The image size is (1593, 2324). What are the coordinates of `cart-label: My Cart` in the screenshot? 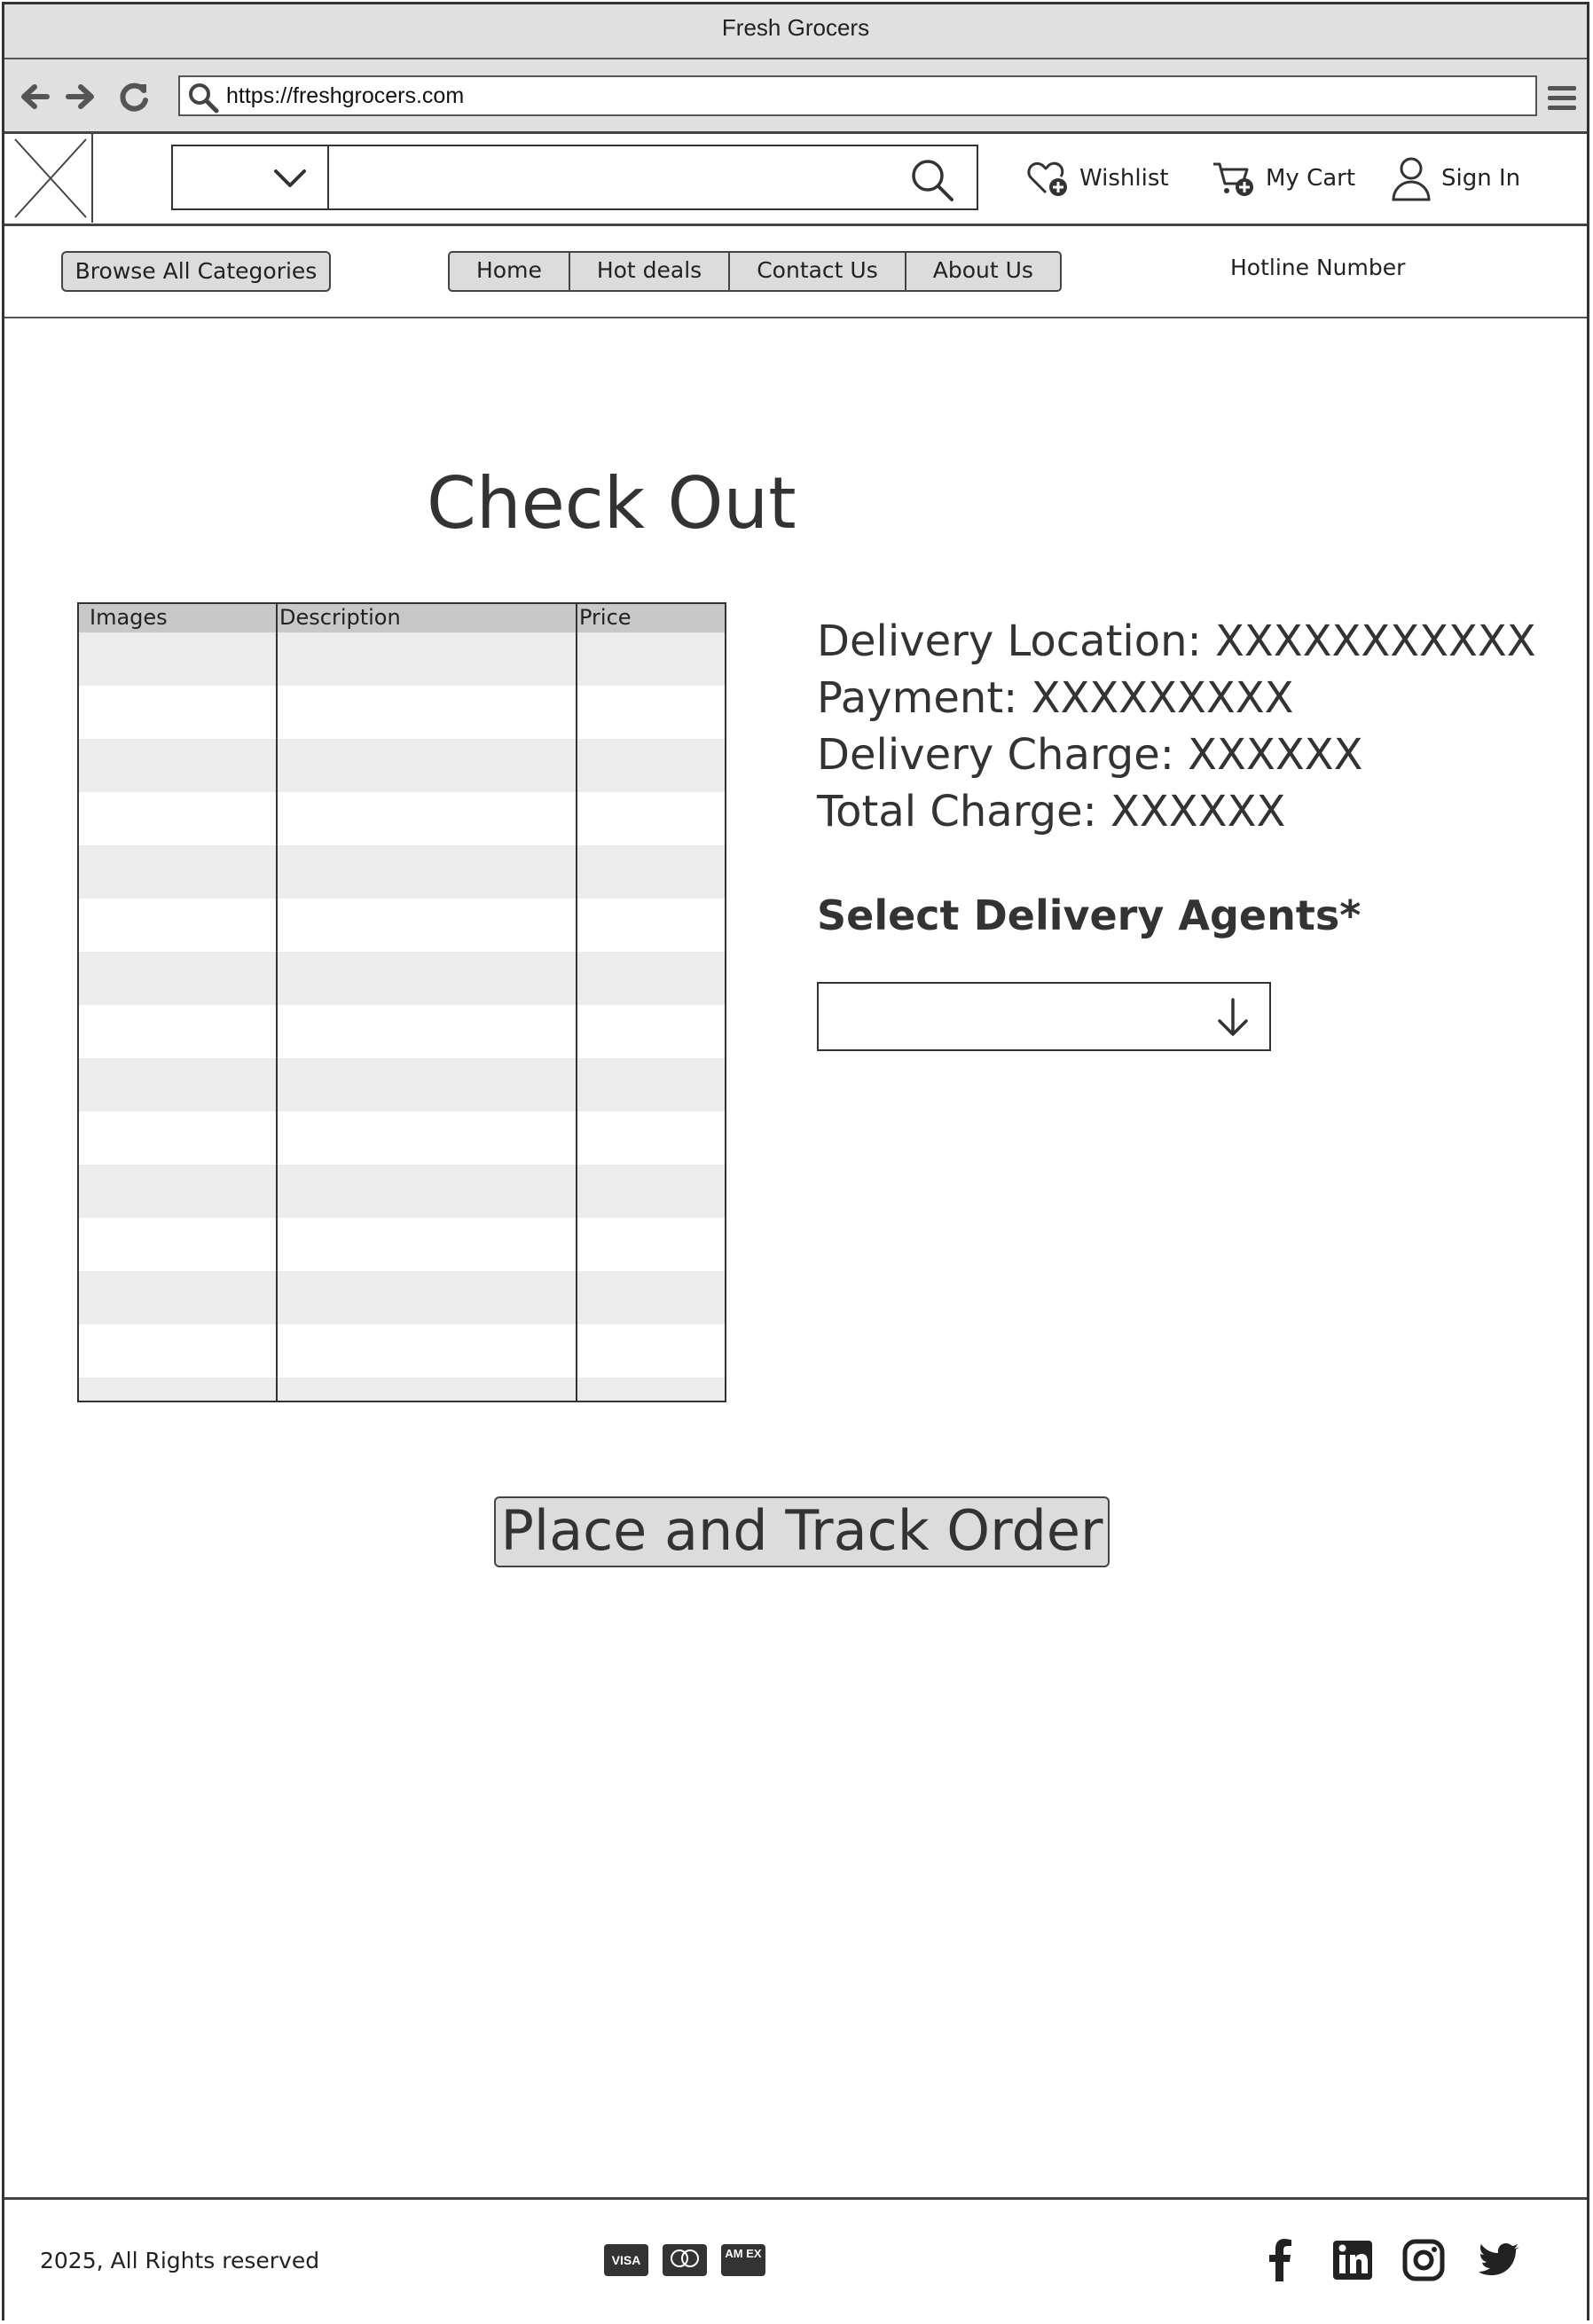 It's located at (1311, 179).